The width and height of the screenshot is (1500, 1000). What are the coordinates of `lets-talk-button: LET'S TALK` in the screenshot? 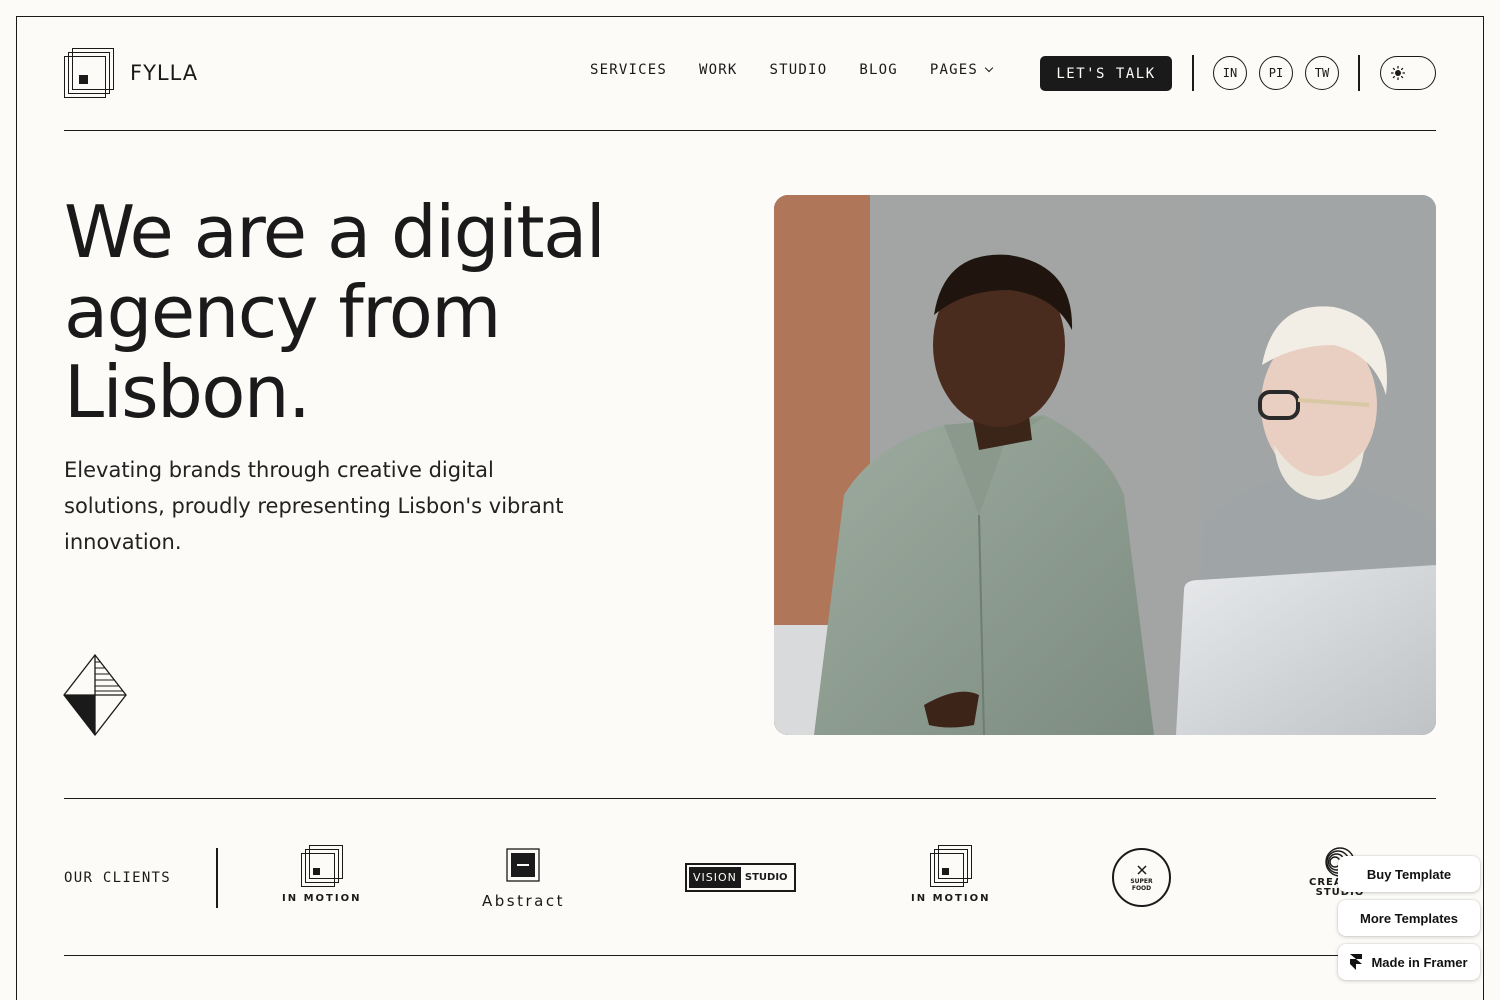 It's located at (1106, 73).